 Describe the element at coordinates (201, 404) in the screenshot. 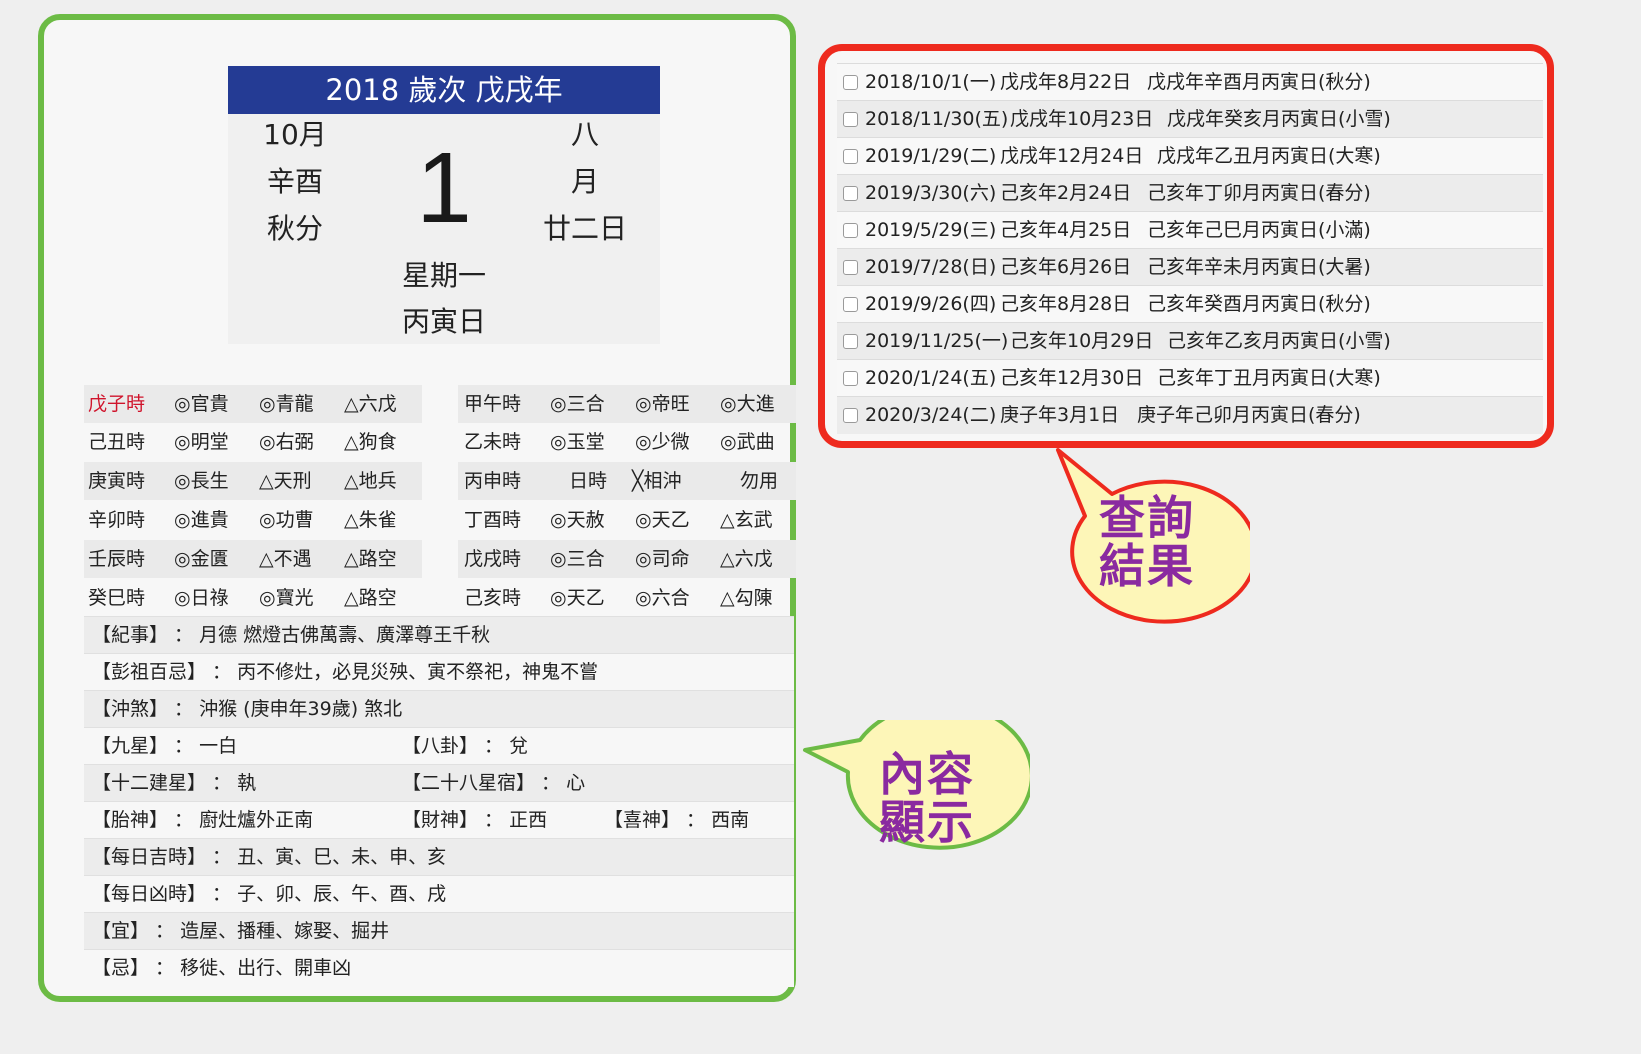

I see `hour-god: ◎官貴` at that location.